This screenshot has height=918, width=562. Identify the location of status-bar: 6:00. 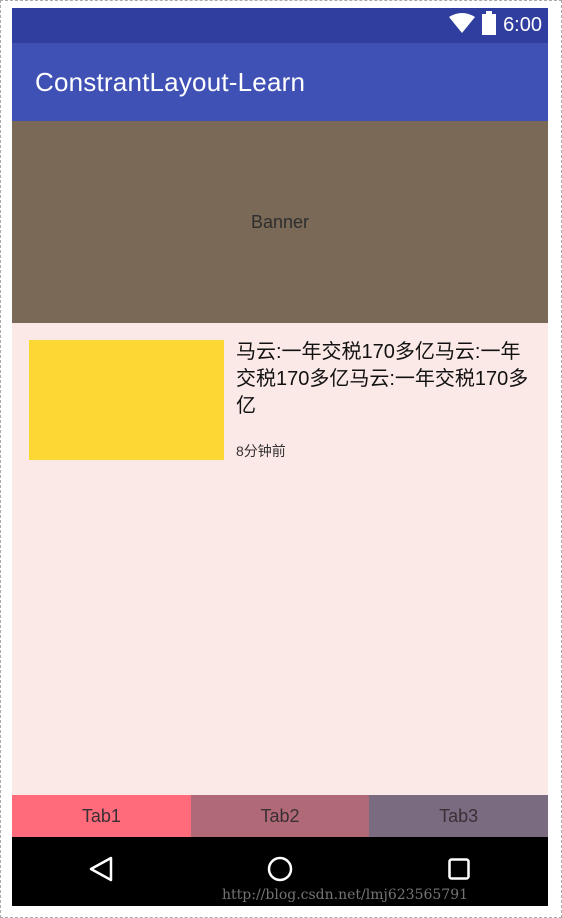
(280, 25).